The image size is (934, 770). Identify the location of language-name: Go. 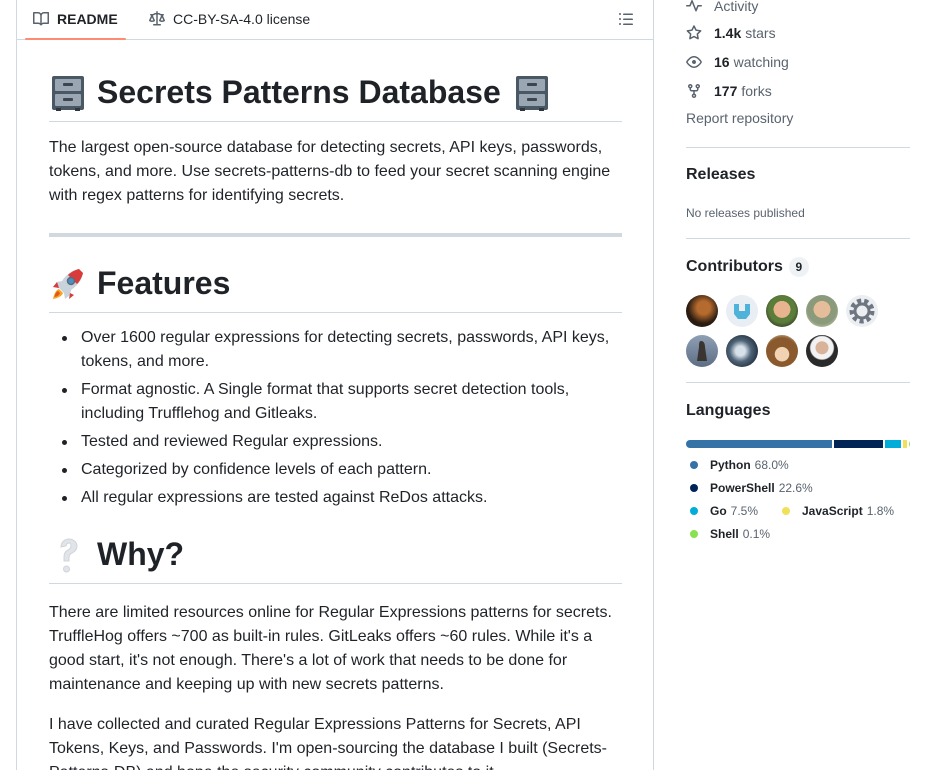
(718, 511).